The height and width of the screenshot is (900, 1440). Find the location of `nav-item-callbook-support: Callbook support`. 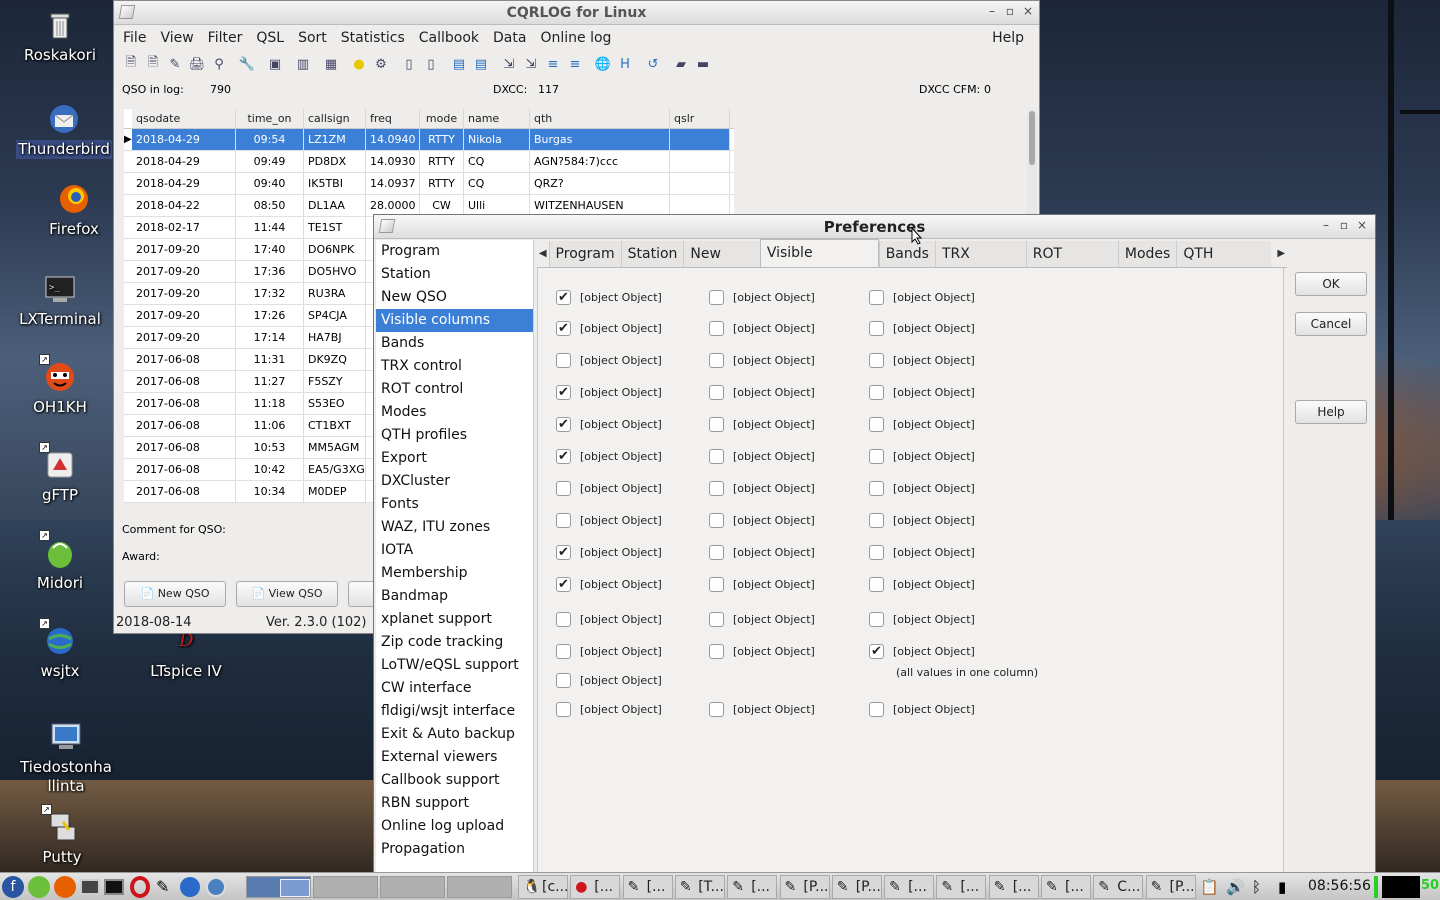

nav-item-callbook-support: Callbook support is located at coordinates (454, 780).